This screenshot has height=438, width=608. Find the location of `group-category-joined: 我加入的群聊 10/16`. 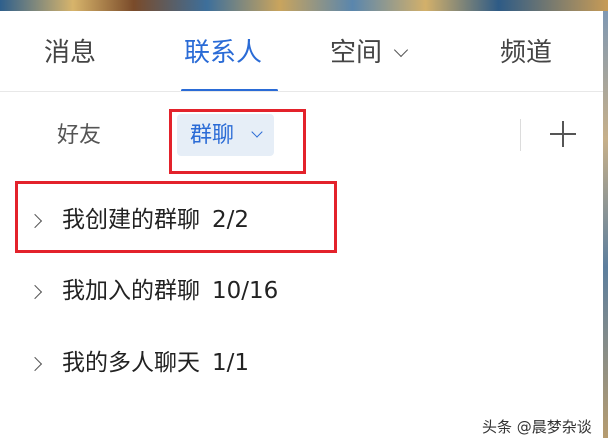

group-category-joined: 我加入的群聊 10/16 is located at coordinates (278, 294).